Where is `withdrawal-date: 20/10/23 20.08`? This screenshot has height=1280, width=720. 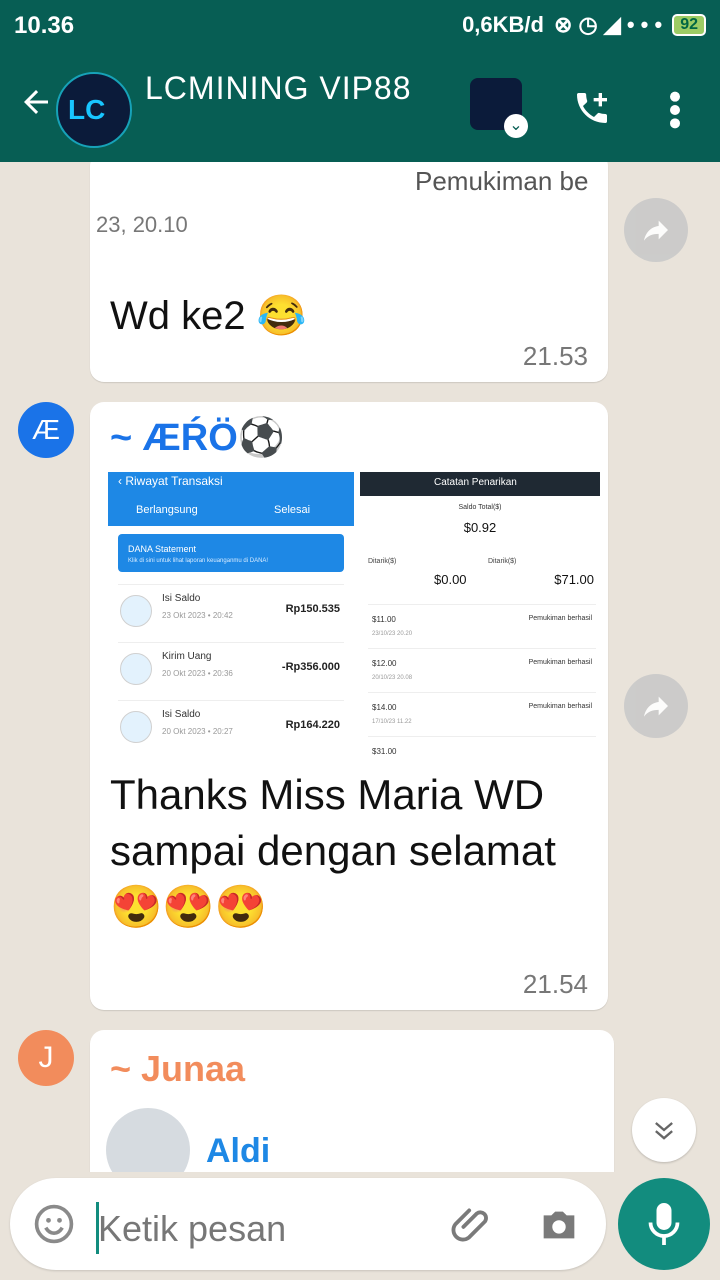 withdrawal-date: 20/10/23 20.08 is located at coordinates (392, 678).